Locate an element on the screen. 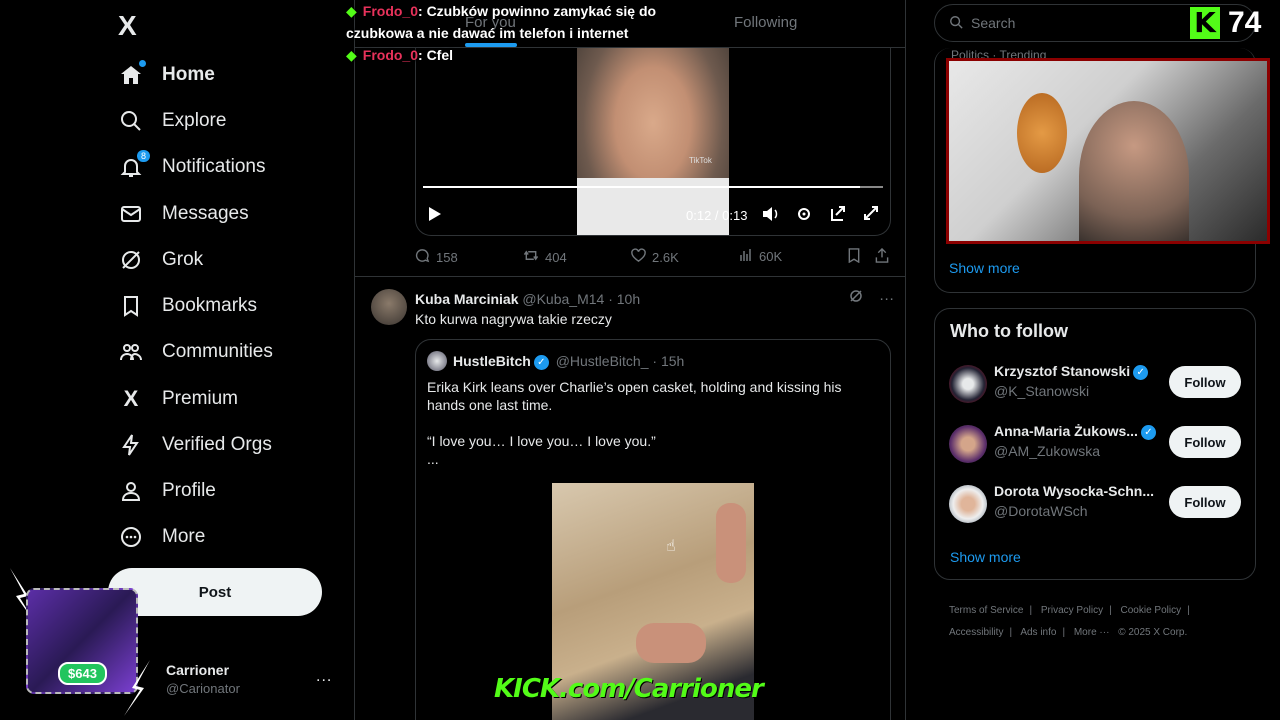  nav-notifications: 8 Notifications is located at coordinates (192, 167).